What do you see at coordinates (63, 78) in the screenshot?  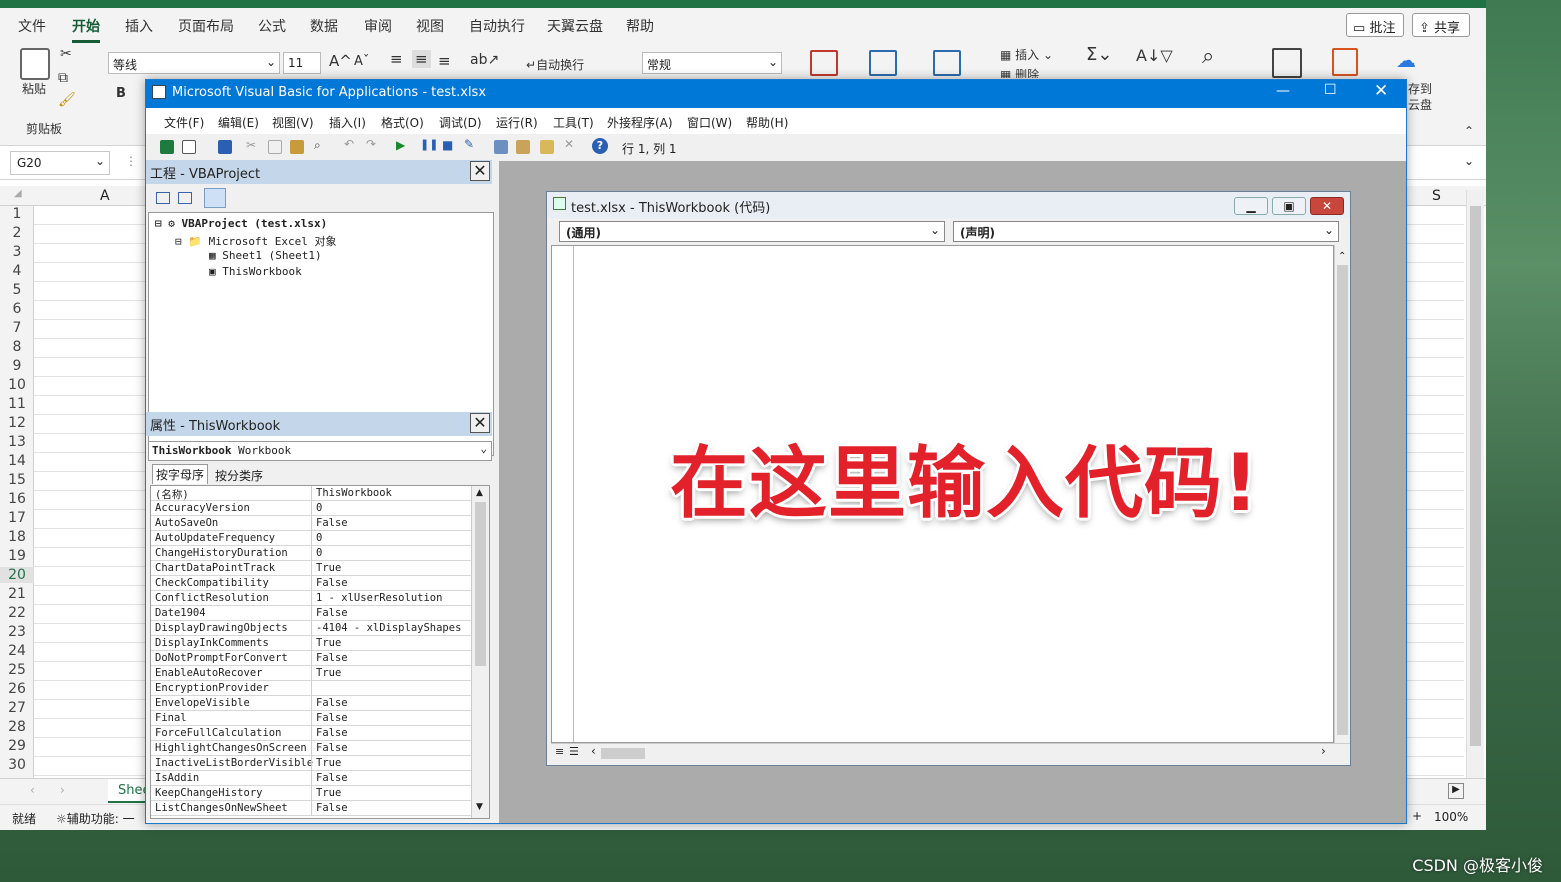 I see `copy-icon: ⧉` at bounding box center [63, 78].